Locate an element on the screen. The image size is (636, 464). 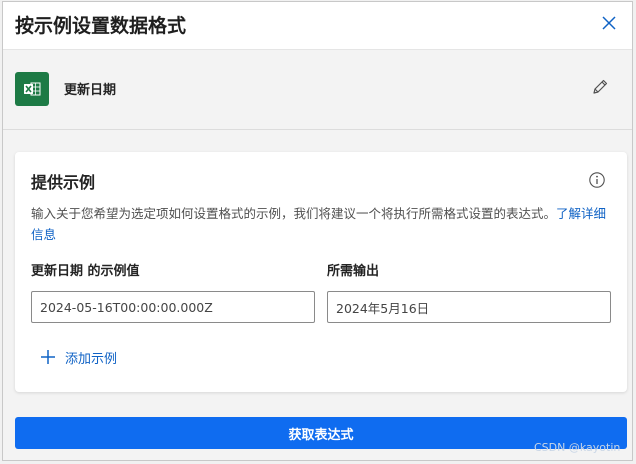
info-icon is located at coordinates (597, 180).